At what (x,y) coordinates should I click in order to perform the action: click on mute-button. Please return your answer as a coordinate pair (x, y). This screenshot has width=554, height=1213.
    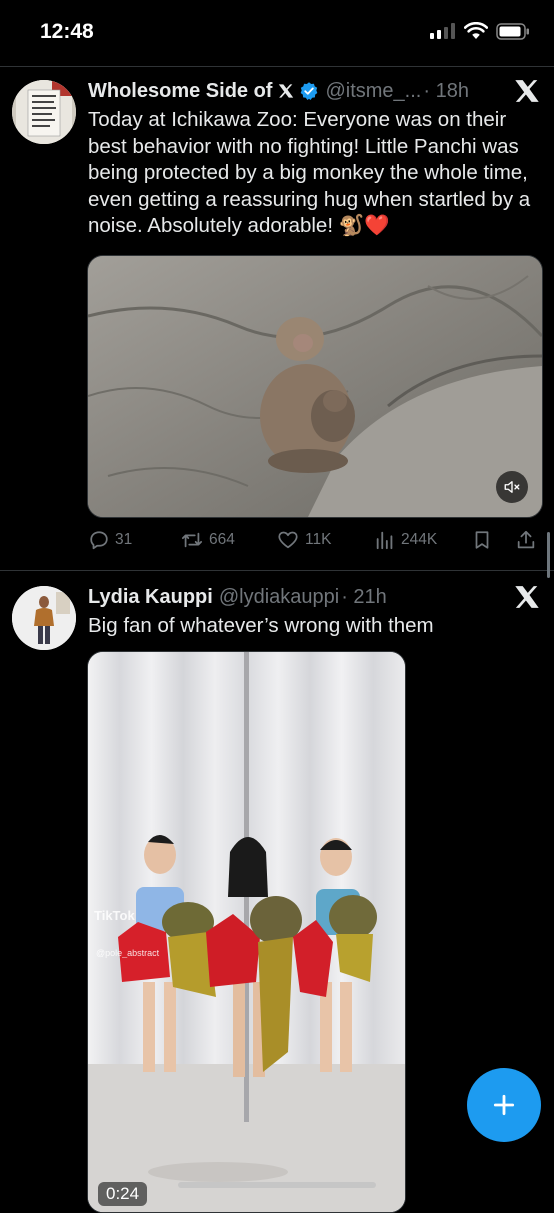
    Looking at the image, I should click on (512, 487).